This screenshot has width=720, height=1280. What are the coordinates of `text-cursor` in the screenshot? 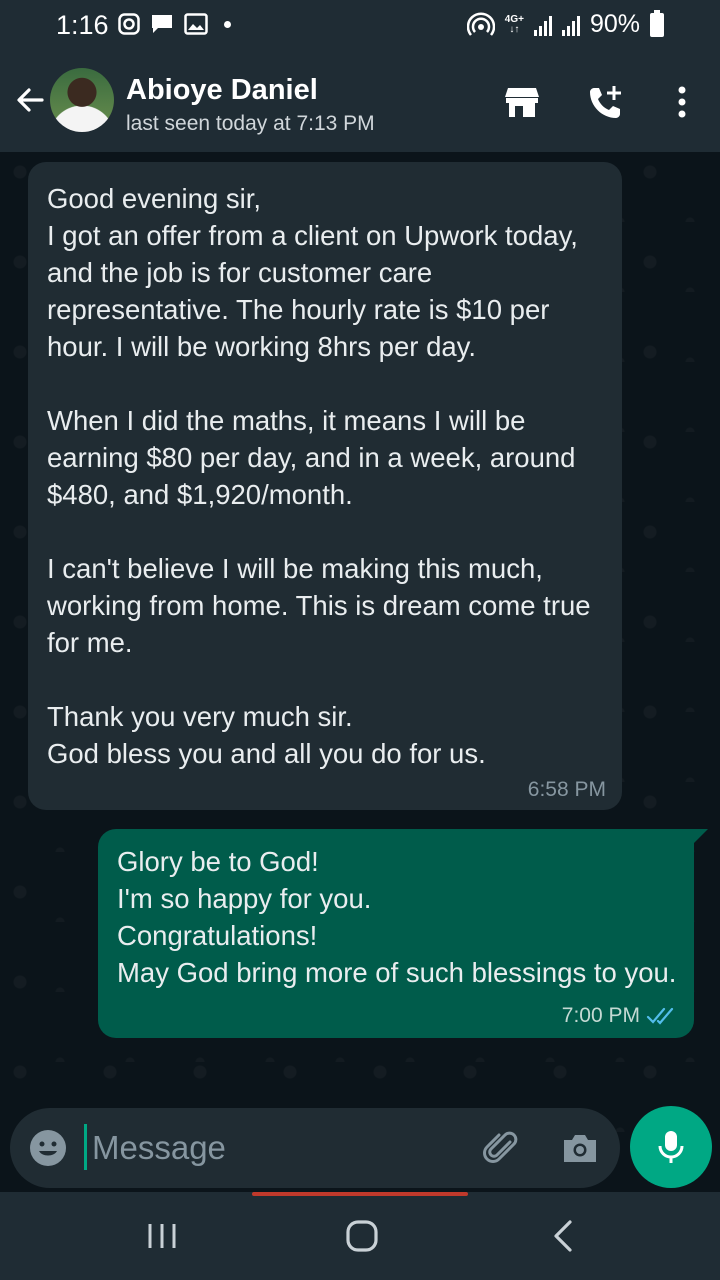 It's located at (85, 1147).